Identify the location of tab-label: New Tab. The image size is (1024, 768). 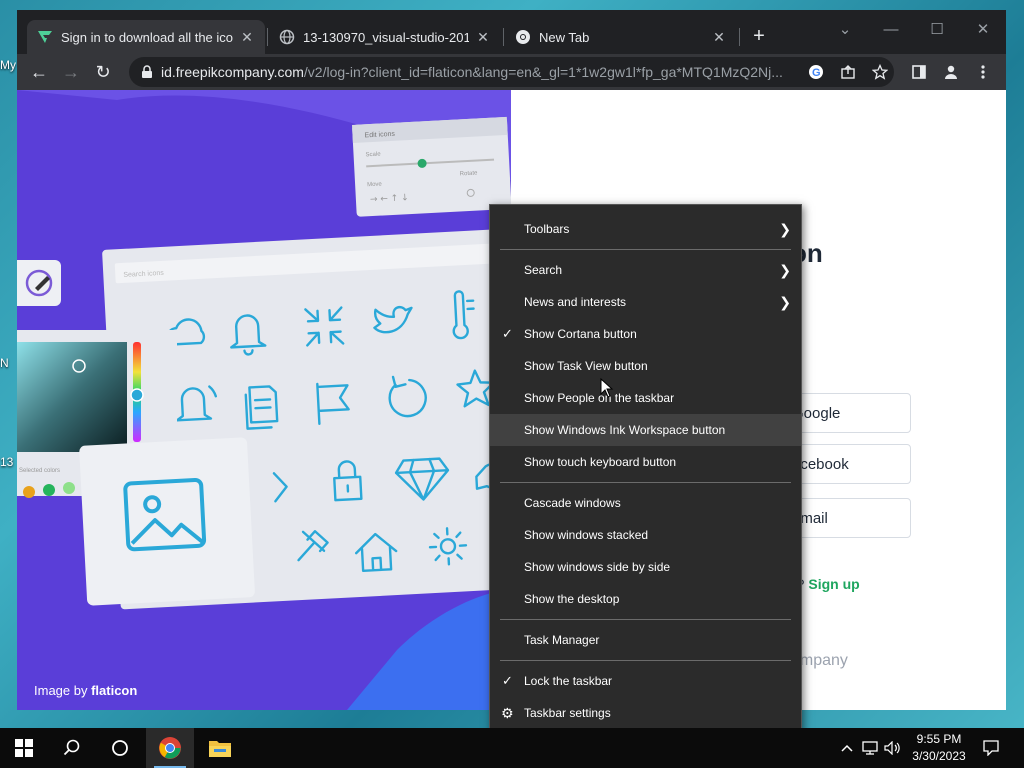
(564, 37).